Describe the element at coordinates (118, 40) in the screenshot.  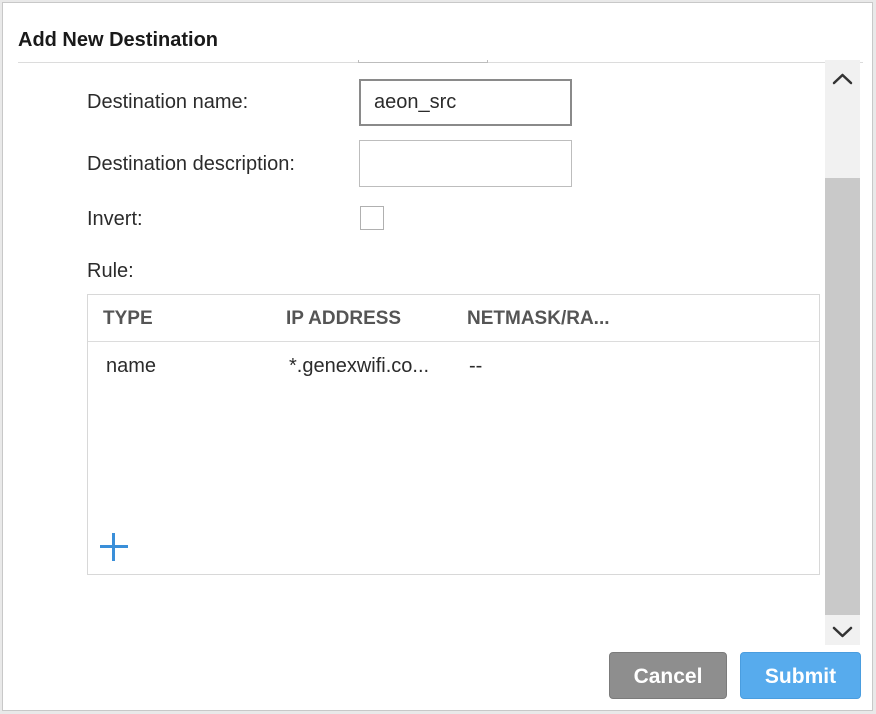
I see `dialog-title: Add New Destination` at that location.